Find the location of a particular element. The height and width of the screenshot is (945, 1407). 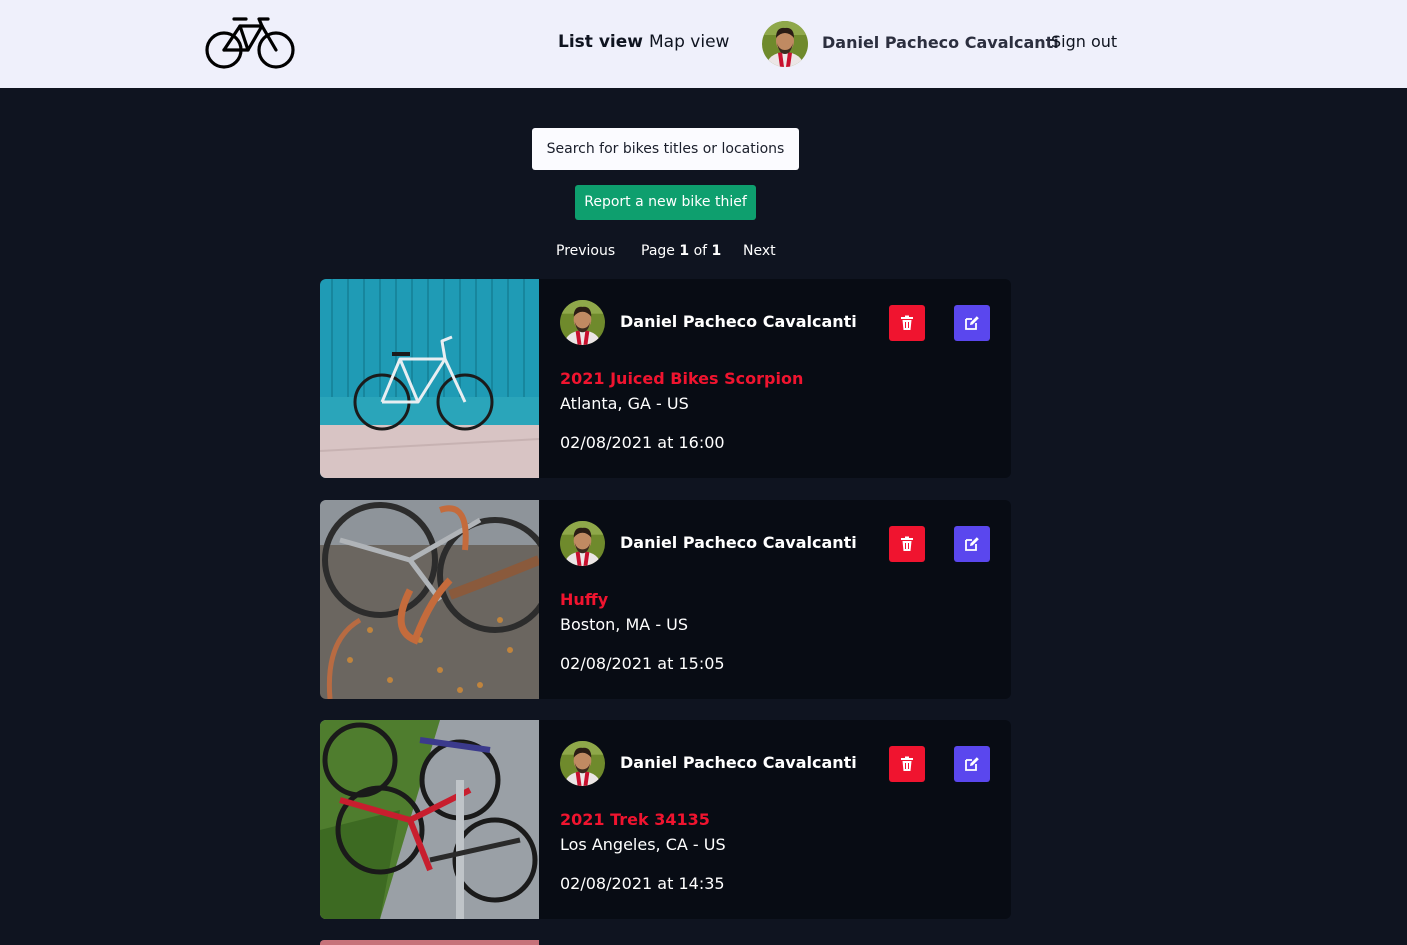

report-bike-thief-button: Report a new bike thief is located at coordinates (665, 202).